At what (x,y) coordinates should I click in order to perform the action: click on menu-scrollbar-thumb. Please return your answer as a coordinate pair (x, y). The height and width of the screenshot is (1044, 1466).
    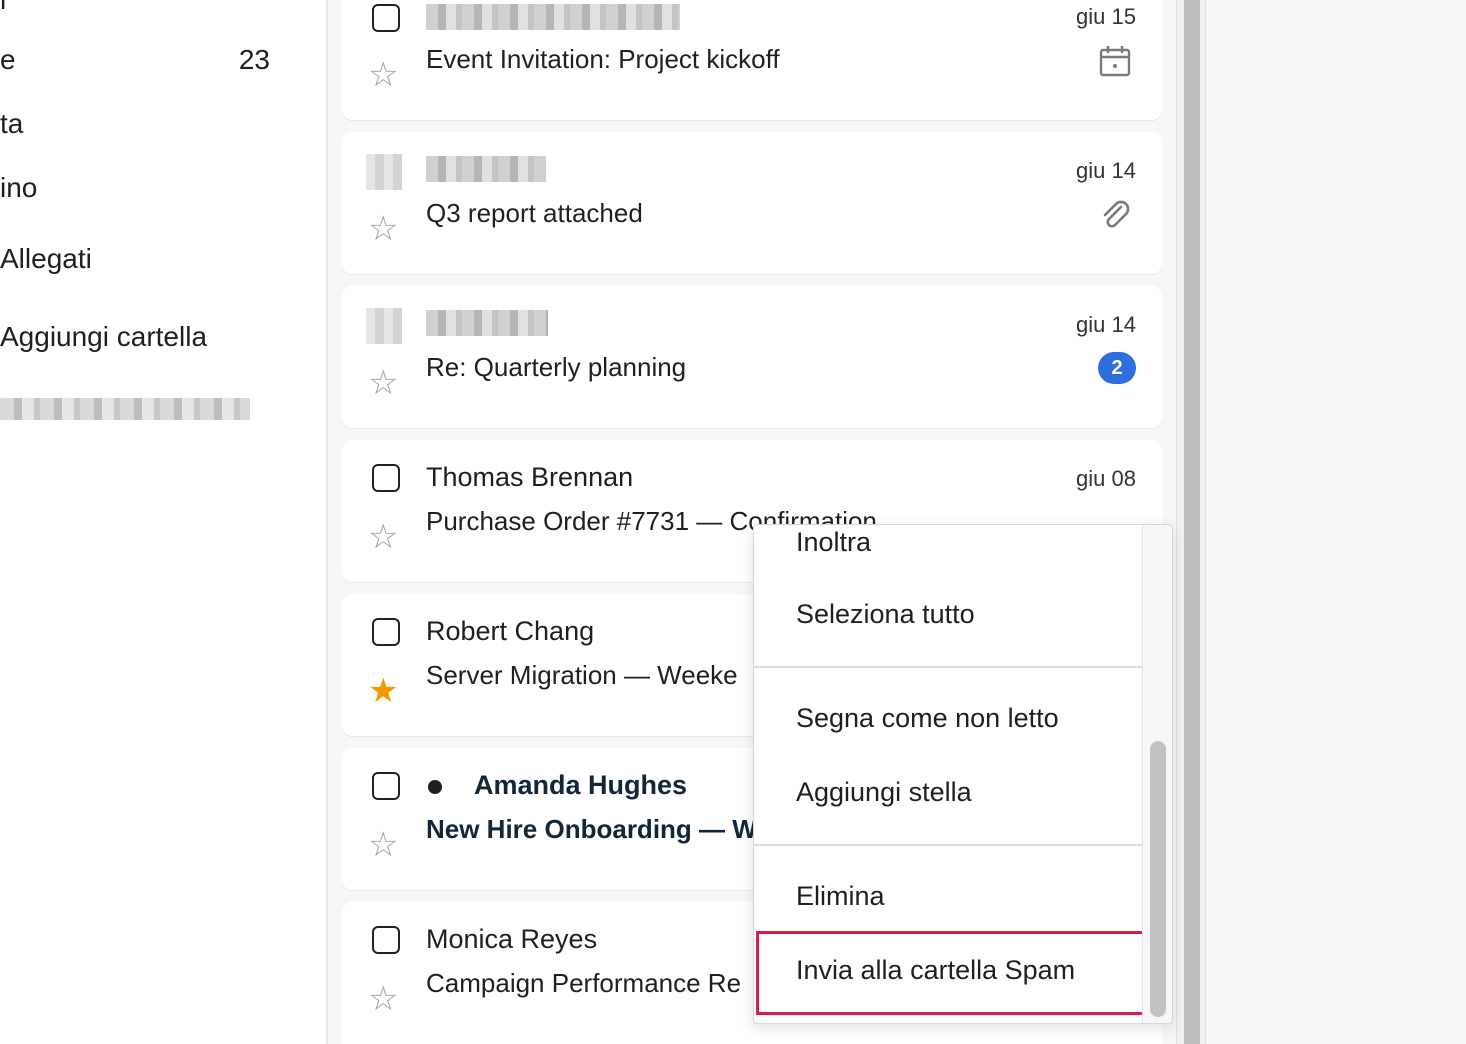
    Looking at the image, I should click on (1158, 879).